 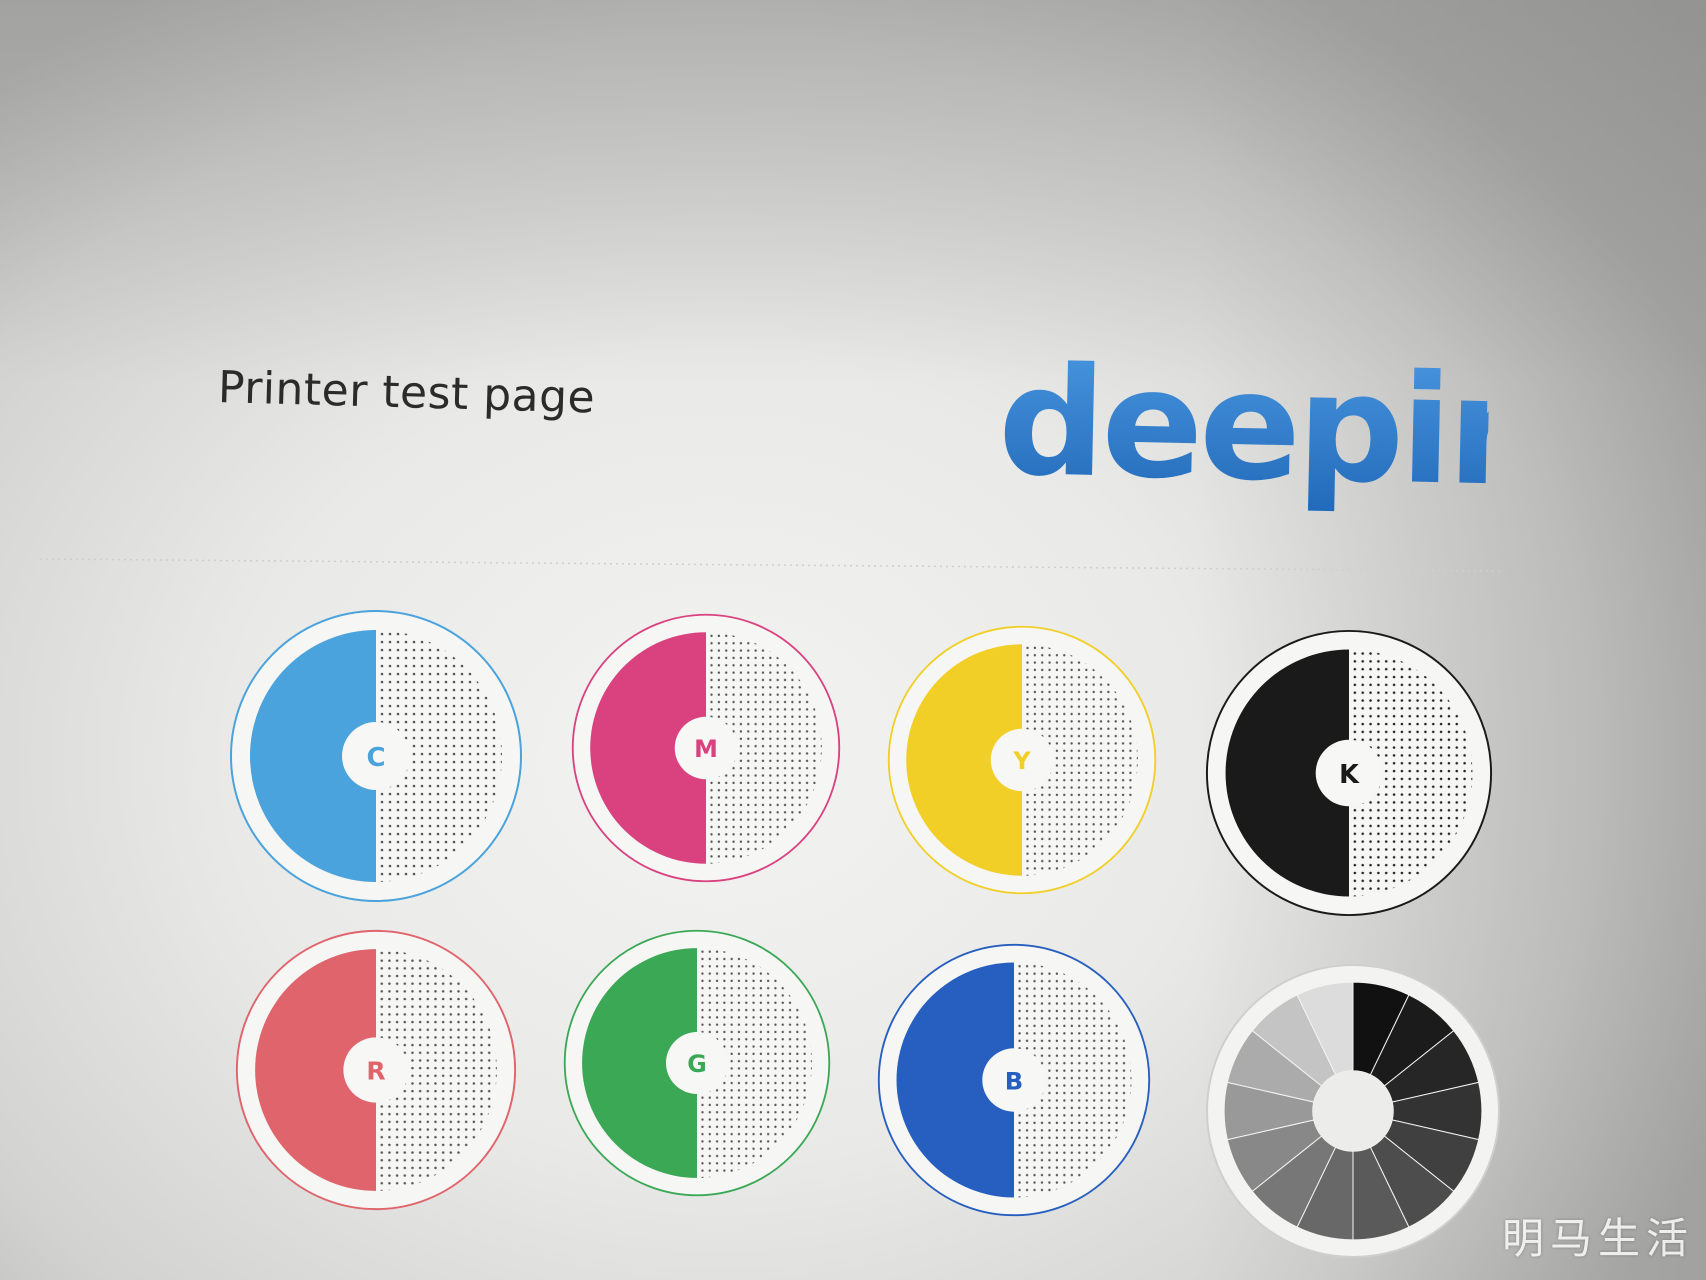 I want to click on deepin-logo: deepin, so click(x=1243, y=438).